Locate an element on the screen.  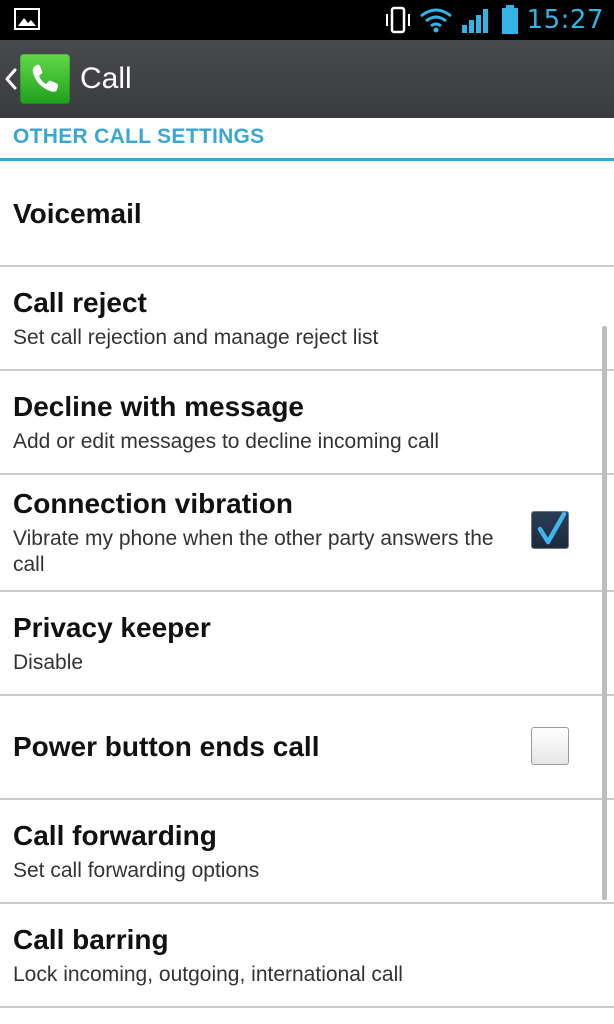
phone-app-icon is located at coordinates (45, 79).